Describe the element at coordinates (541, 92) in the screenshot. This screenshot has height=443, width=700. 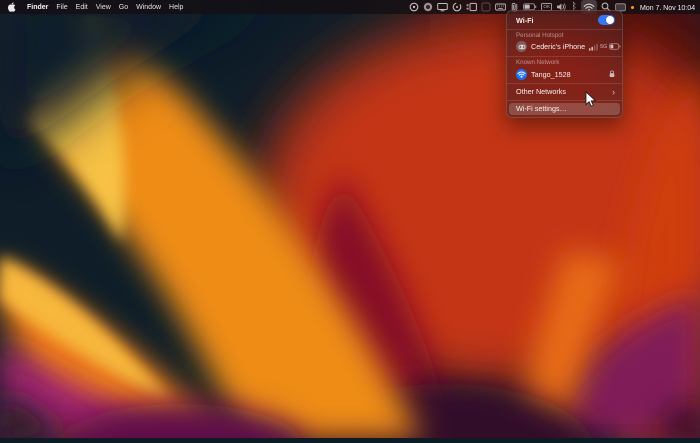
I see `other-networks-label: Other Networks` at that location.